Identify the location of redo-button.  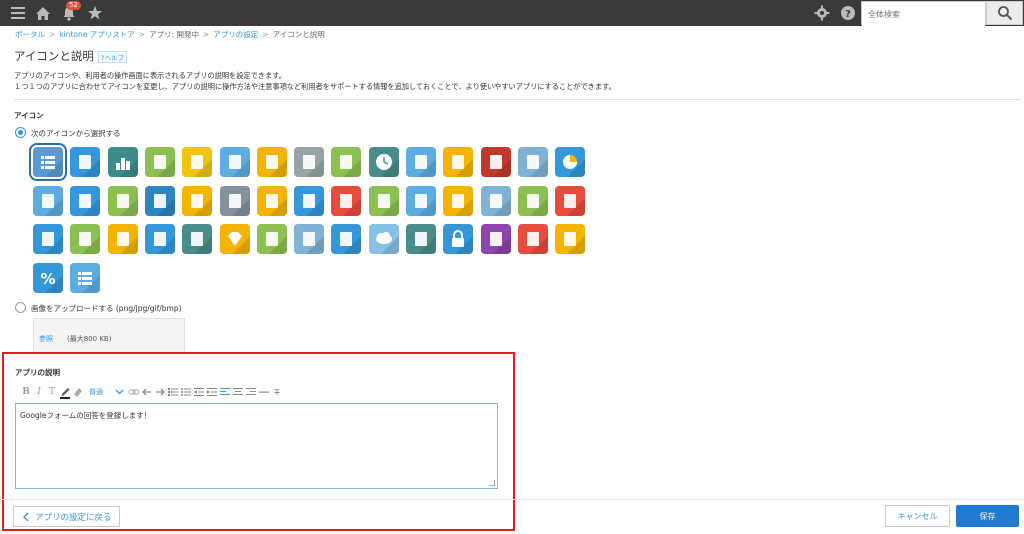
(160, 392).